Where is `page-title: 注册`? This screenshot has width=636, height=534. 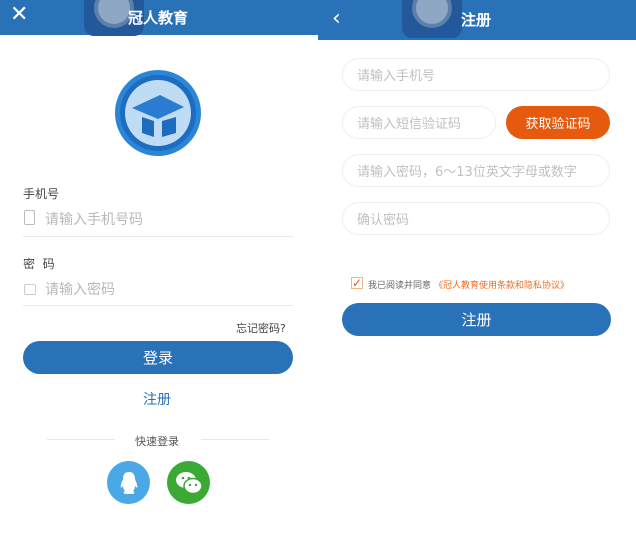
page-title: 注册 is located at coordinates (476, 20).